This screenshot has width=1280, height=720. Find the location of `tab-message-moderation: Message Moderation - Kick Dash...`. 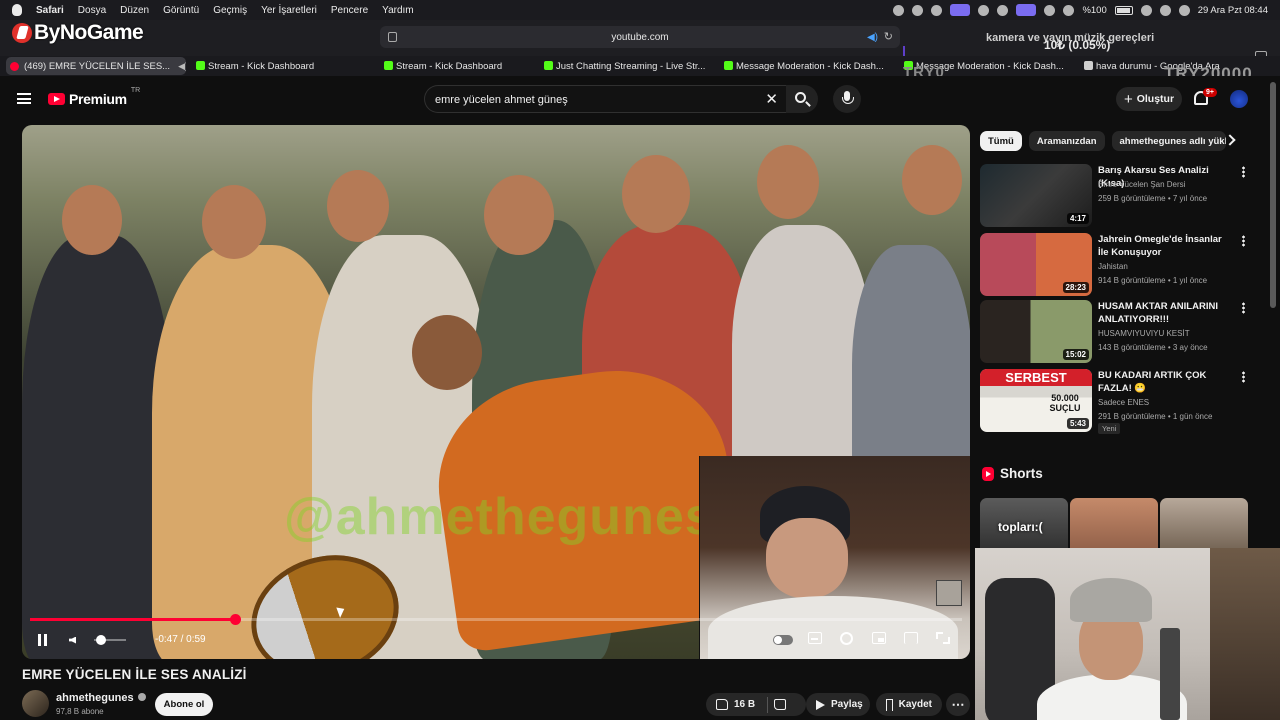

tab-message-moderation: Message Moderation - Kick Dash... is located at coordinates (804, 66).